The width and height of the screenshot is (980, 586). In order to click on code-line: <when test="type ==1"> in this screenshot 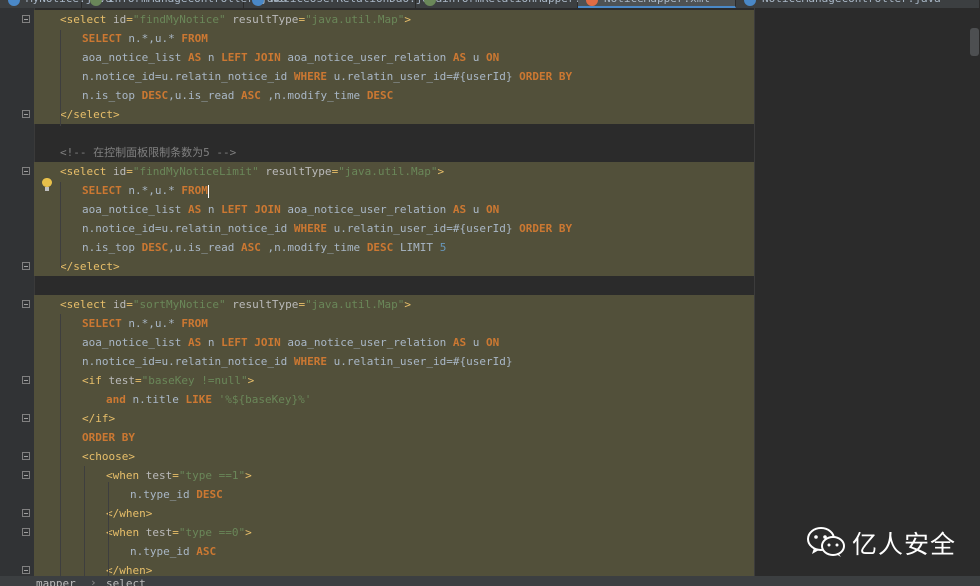, I will do `click(179, 475)`.